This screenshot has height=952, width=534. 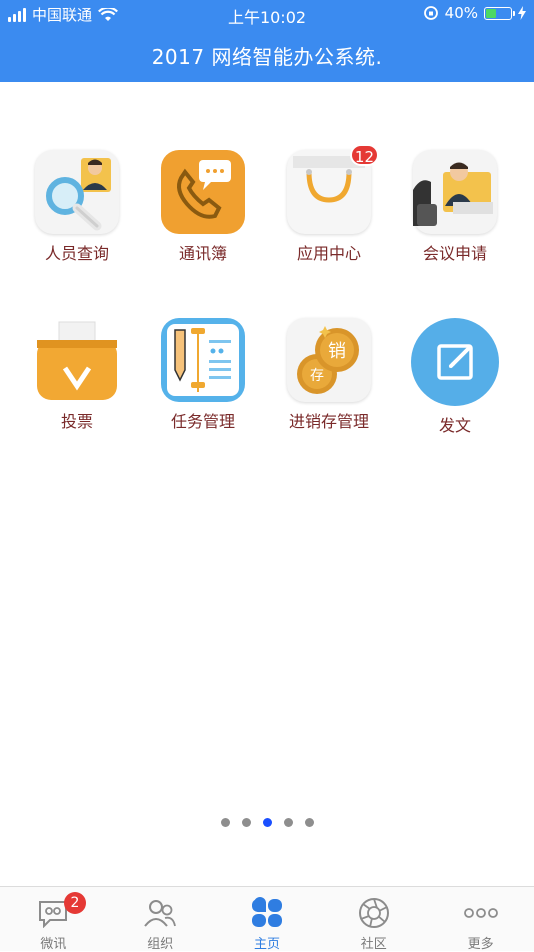 I want to click on app-meeting-request: 会议申请, so click(x=455, y=207).